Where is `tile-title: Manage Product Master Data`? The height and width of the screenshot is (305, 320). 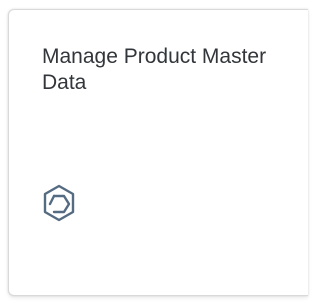
tile-title: Manage Product Master Data is located at coordinates (154, 69).